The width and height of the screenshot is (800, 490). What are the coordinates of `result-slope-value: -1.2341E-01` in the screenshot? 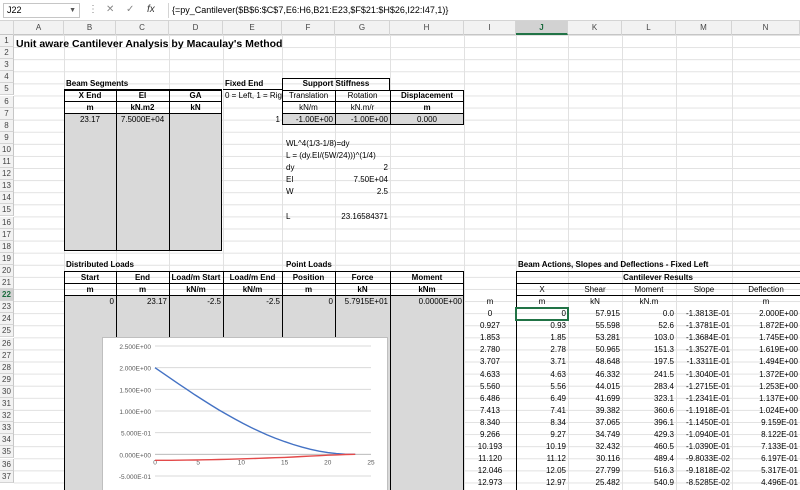 It's located at (704, 399).